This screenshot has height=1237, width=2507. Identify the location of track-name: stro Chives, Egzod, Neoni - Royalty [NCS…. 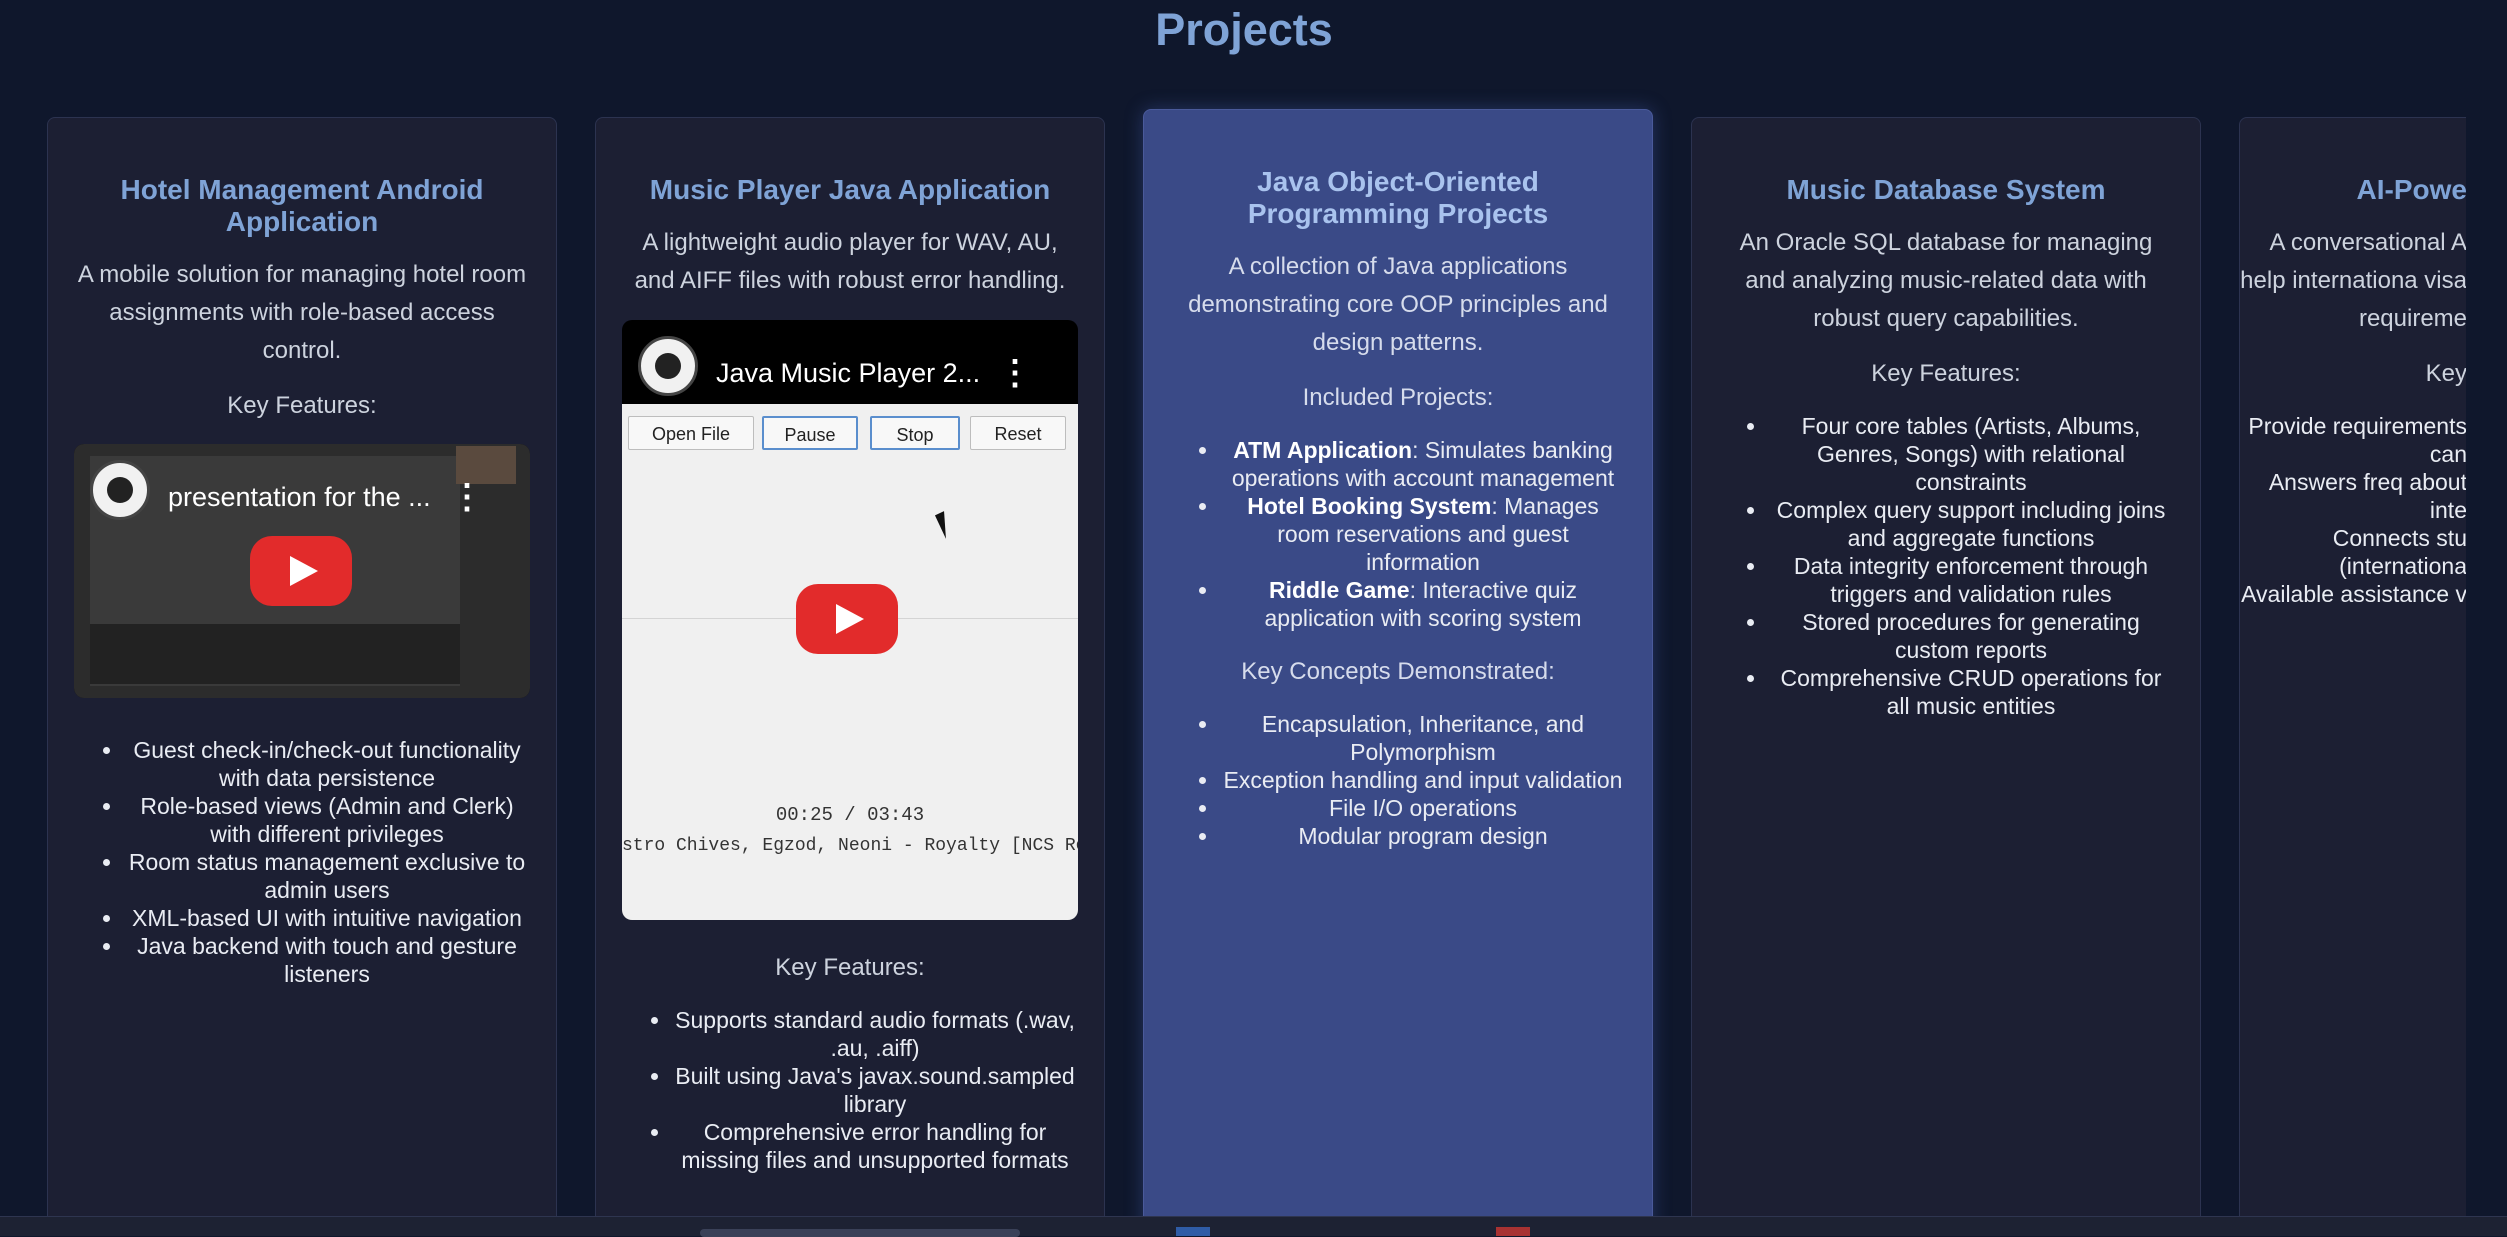
(850, 846).